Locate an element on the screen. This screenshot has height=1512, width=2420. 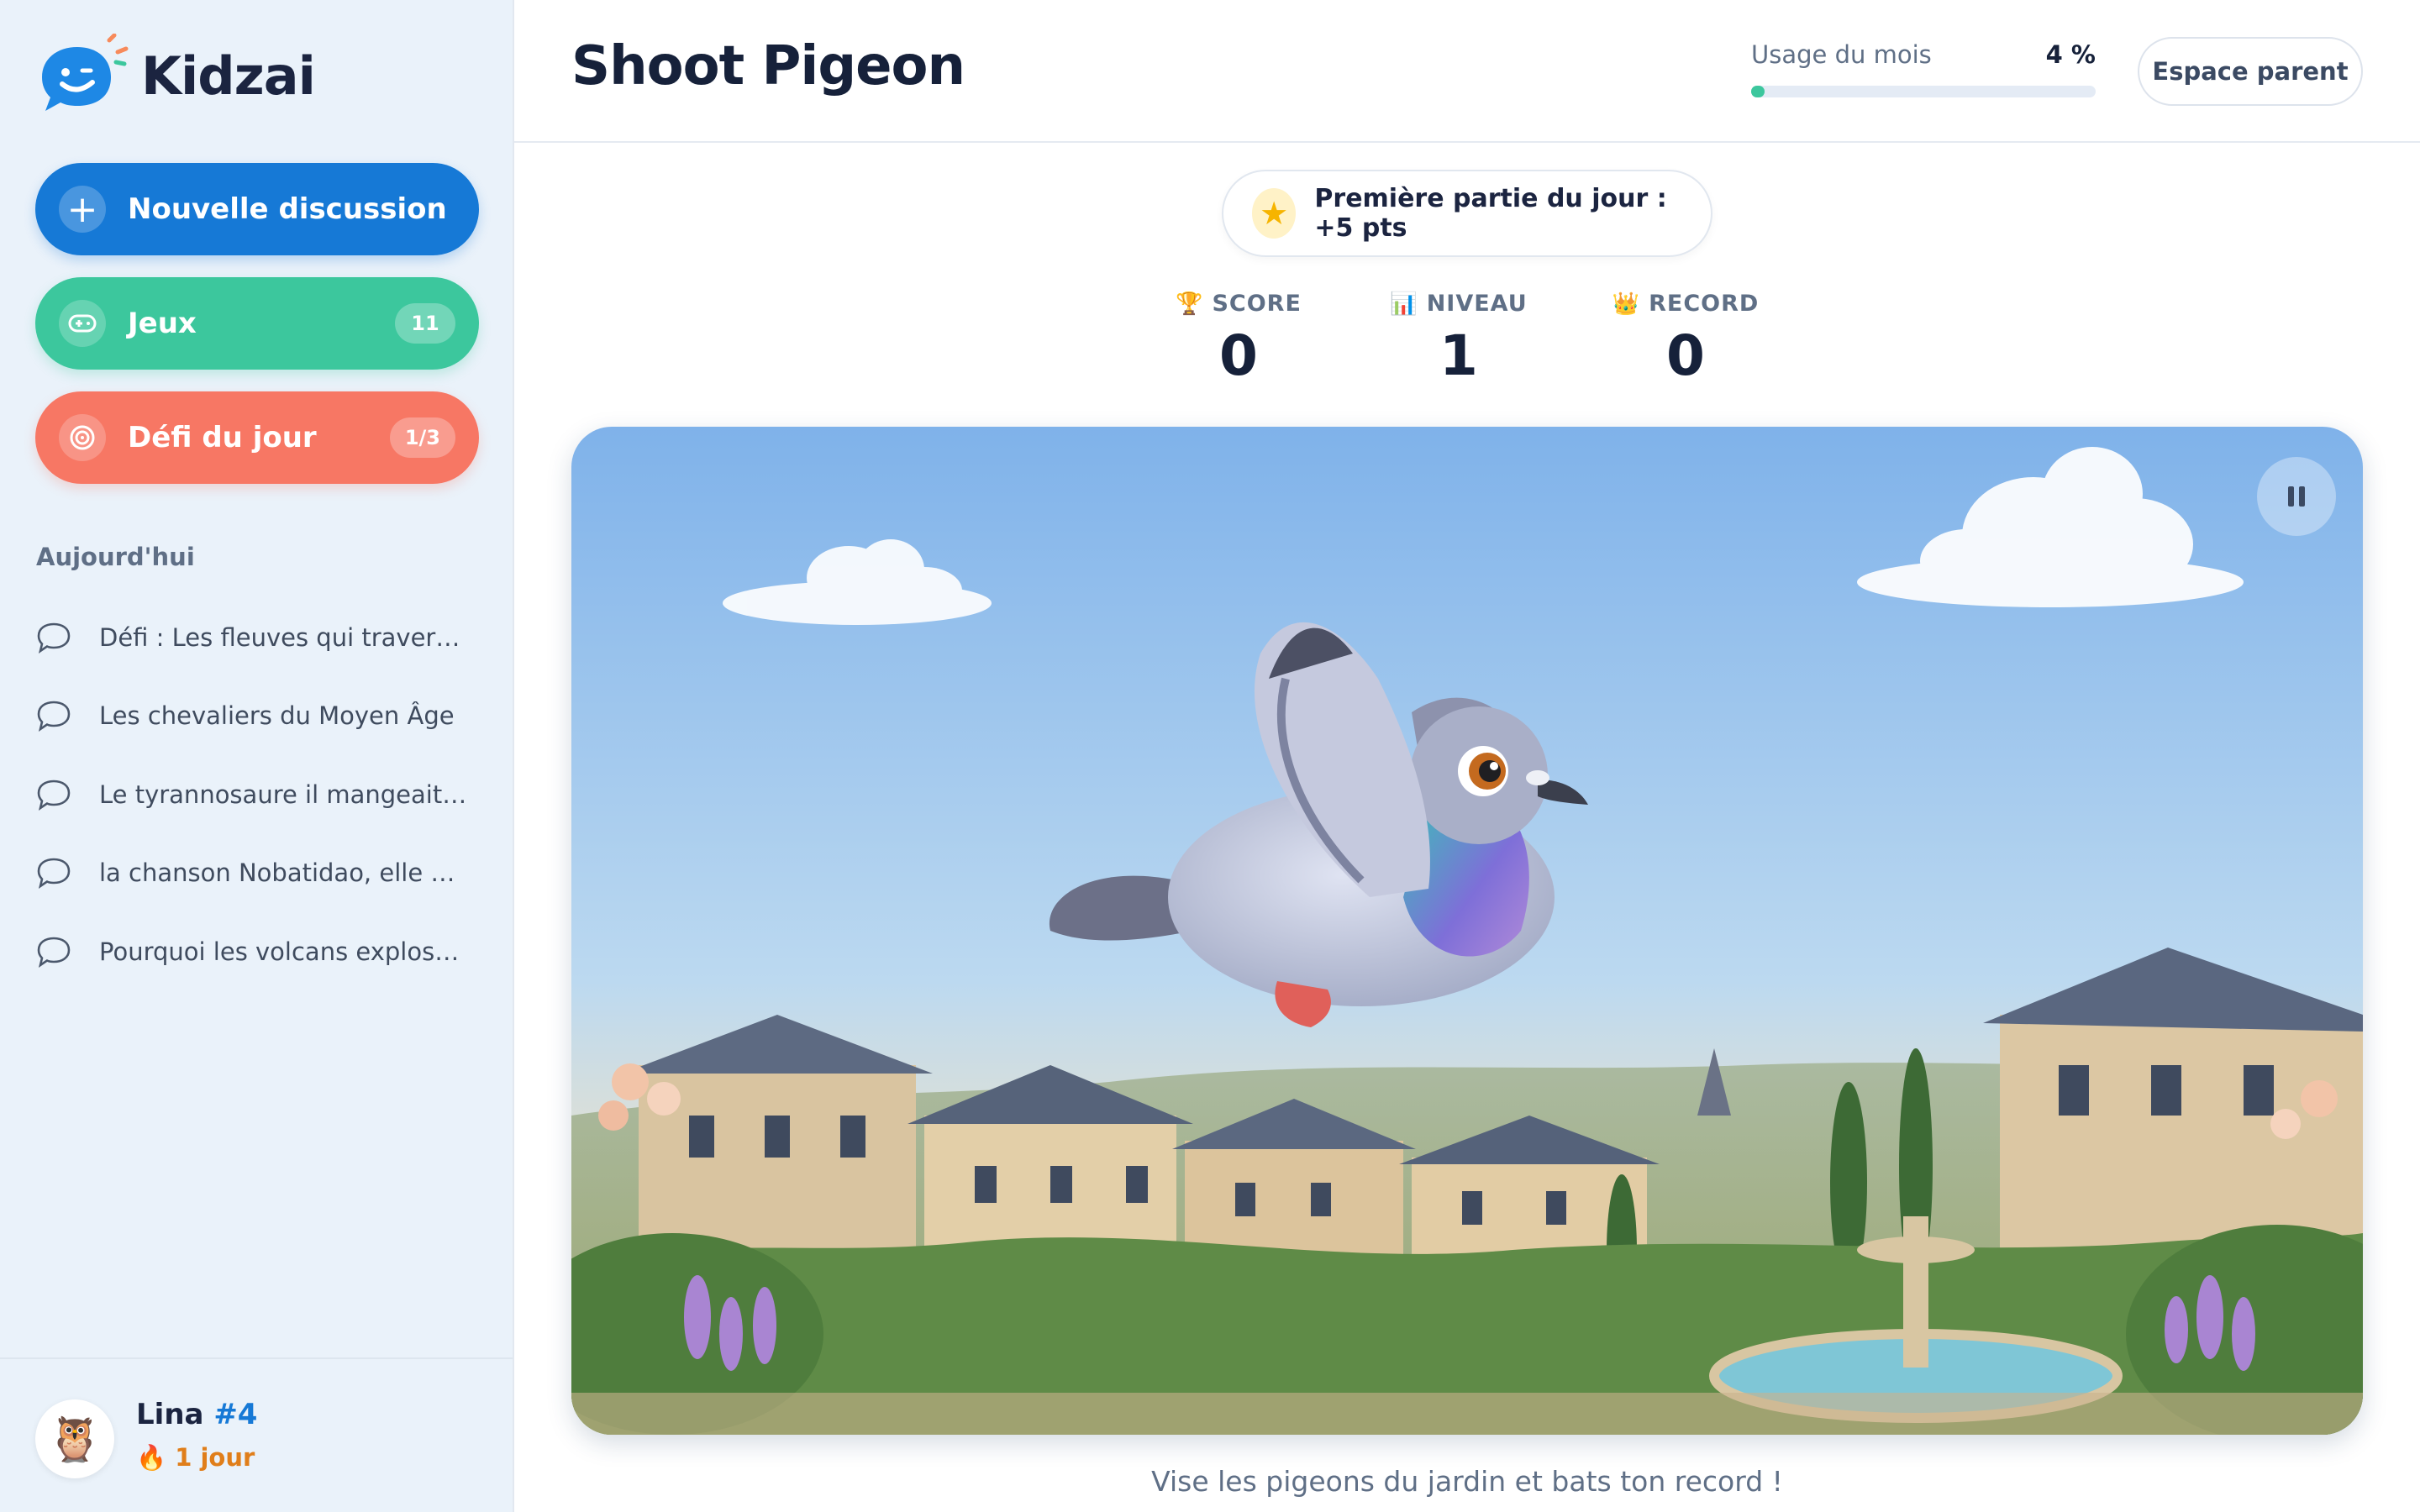
pause-icon is located at coordinates (2296, 496).